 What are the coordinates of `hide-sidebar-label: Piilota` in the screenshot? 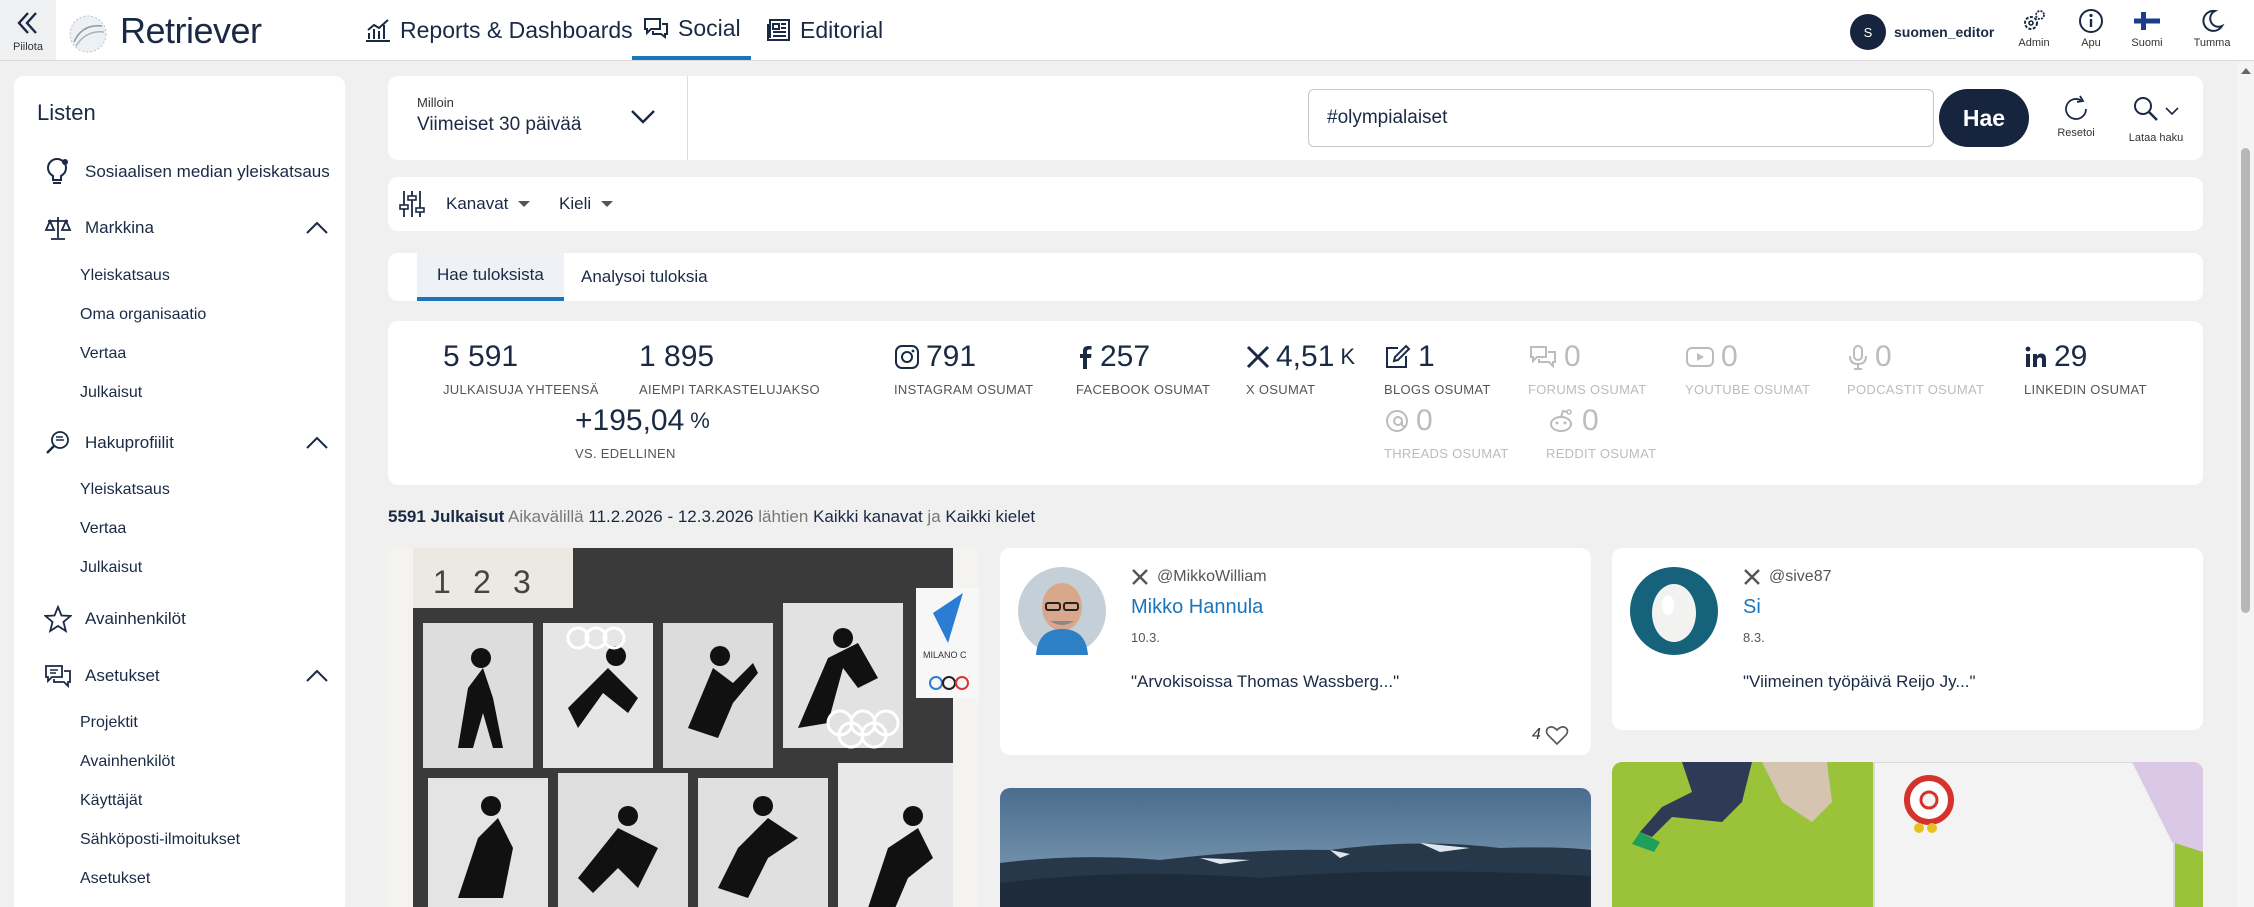 It's located at (28, 47).